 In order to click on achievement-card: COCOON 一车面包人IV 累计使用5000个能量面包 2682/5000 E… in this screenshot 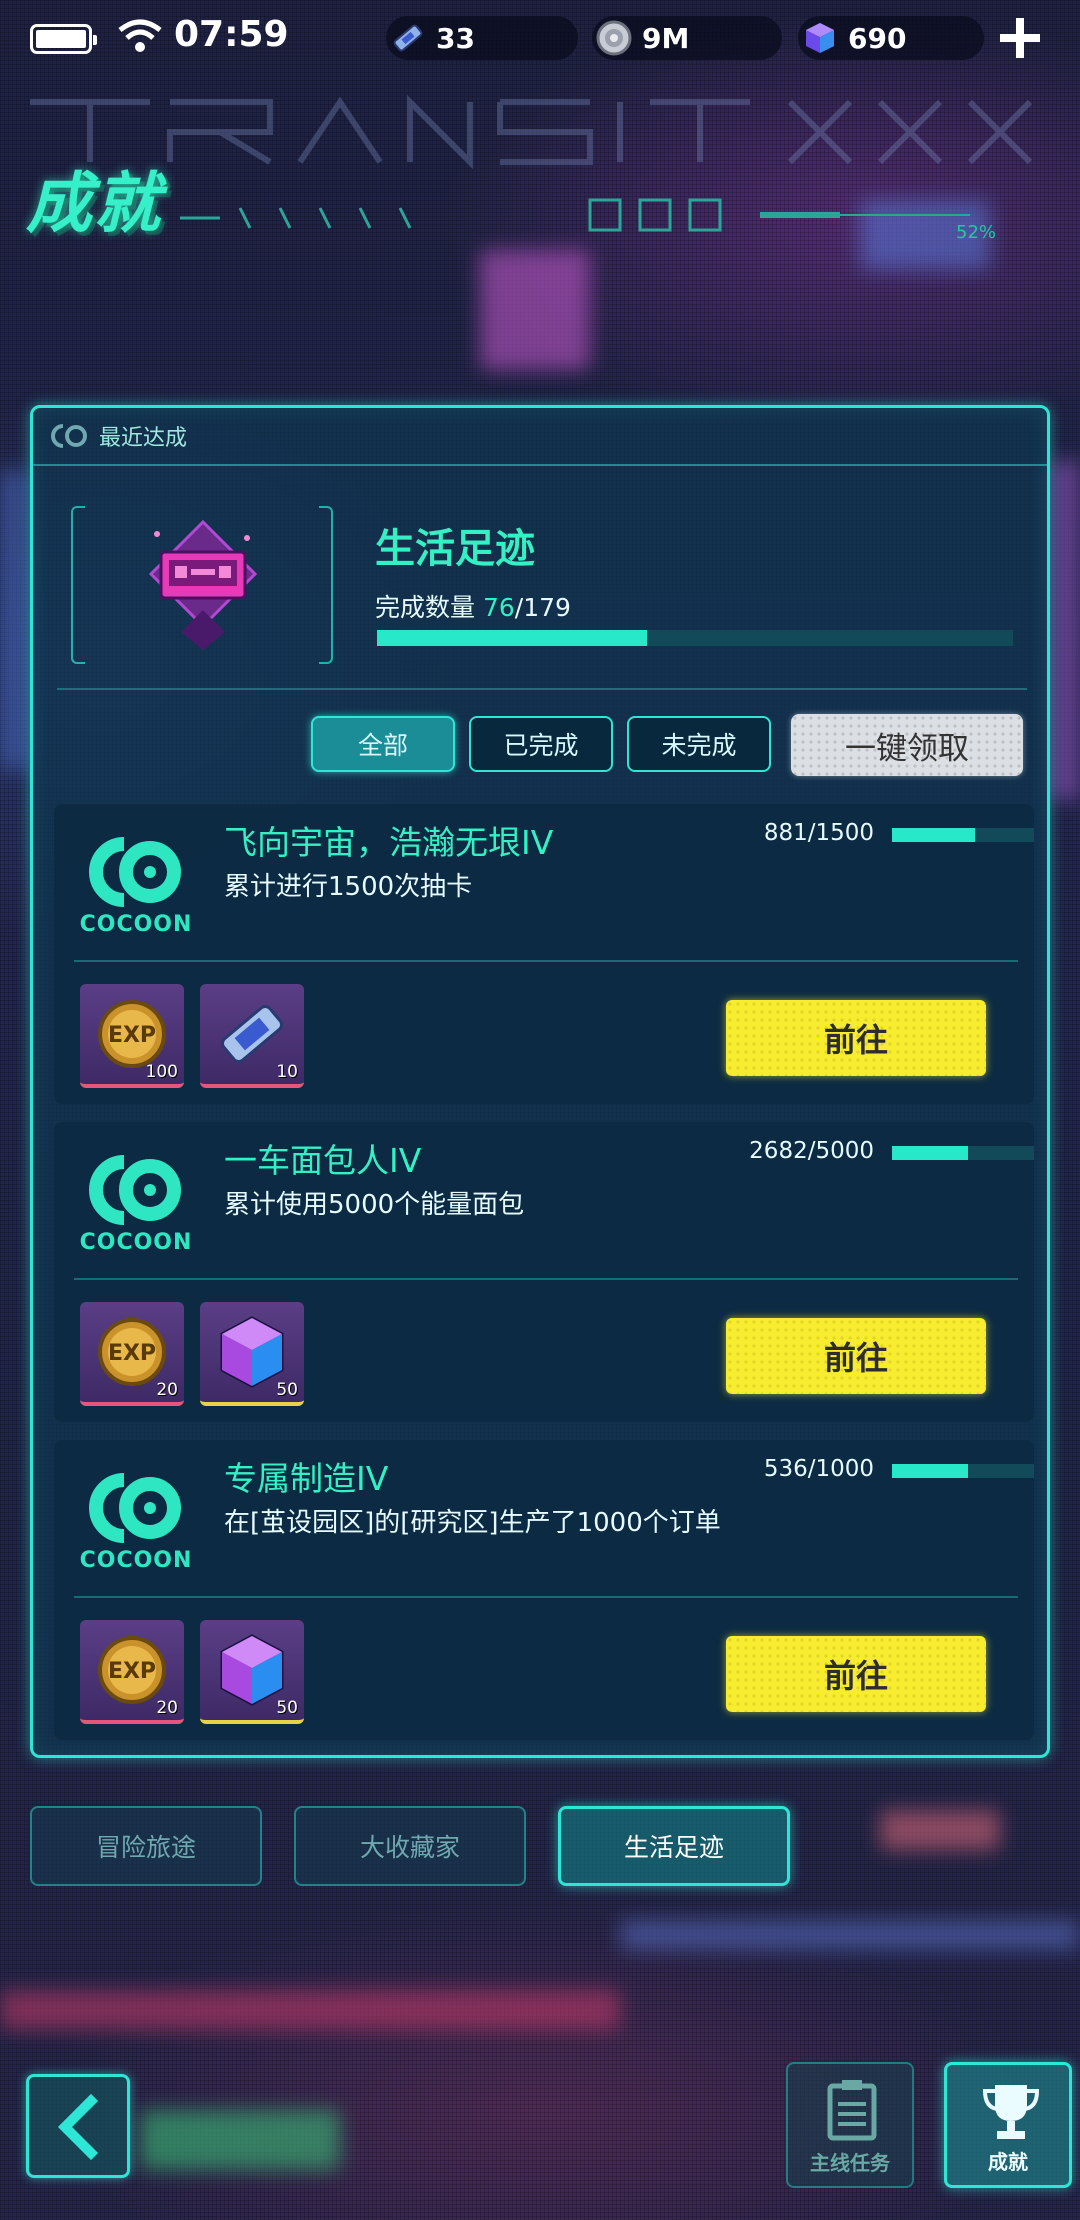, I will do `click(544, 1272)`.